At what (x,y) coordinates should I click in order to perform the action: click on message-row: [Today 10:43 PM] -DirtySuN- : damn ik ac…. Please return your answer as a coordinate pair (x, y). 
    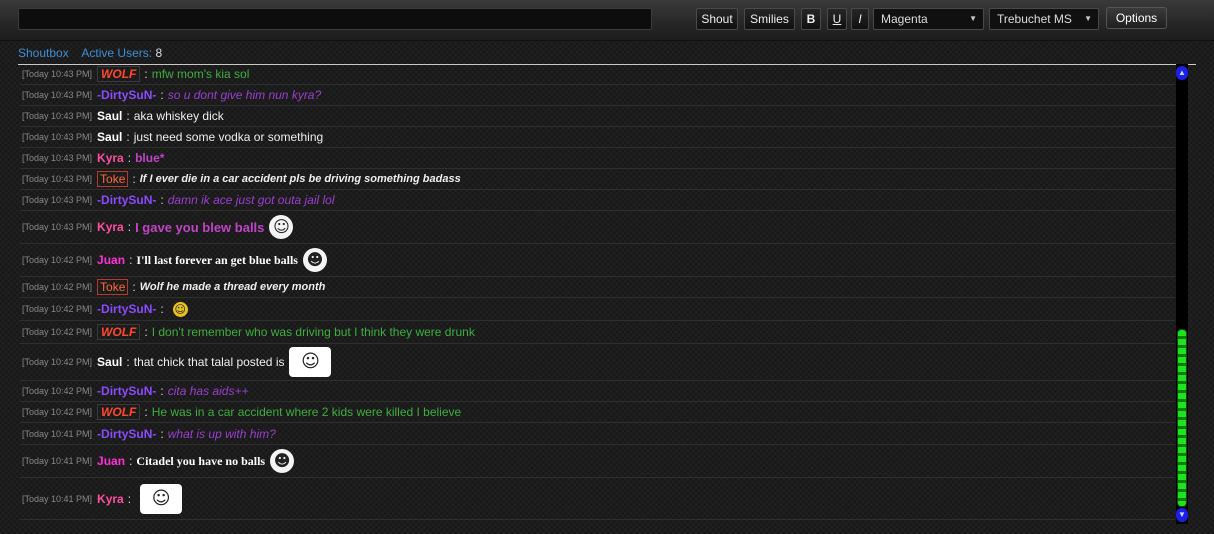
    Looking at the image, I should click on (597, 200).